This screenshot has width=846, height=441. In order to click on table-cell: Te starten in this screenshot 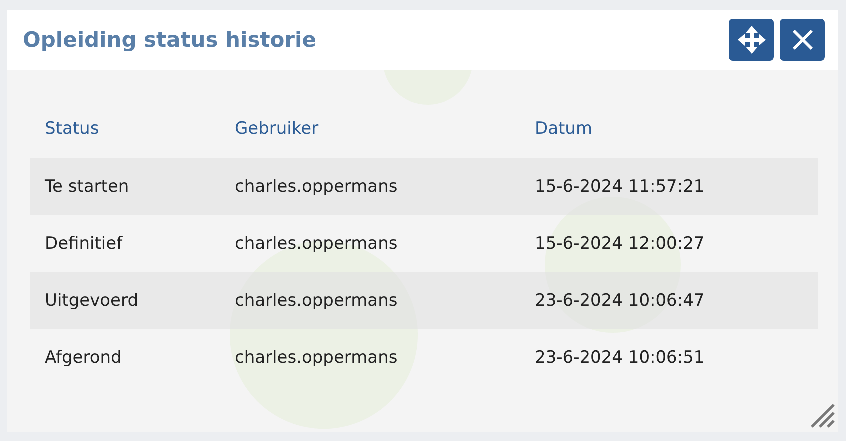, I will do `click(125, 186)`.